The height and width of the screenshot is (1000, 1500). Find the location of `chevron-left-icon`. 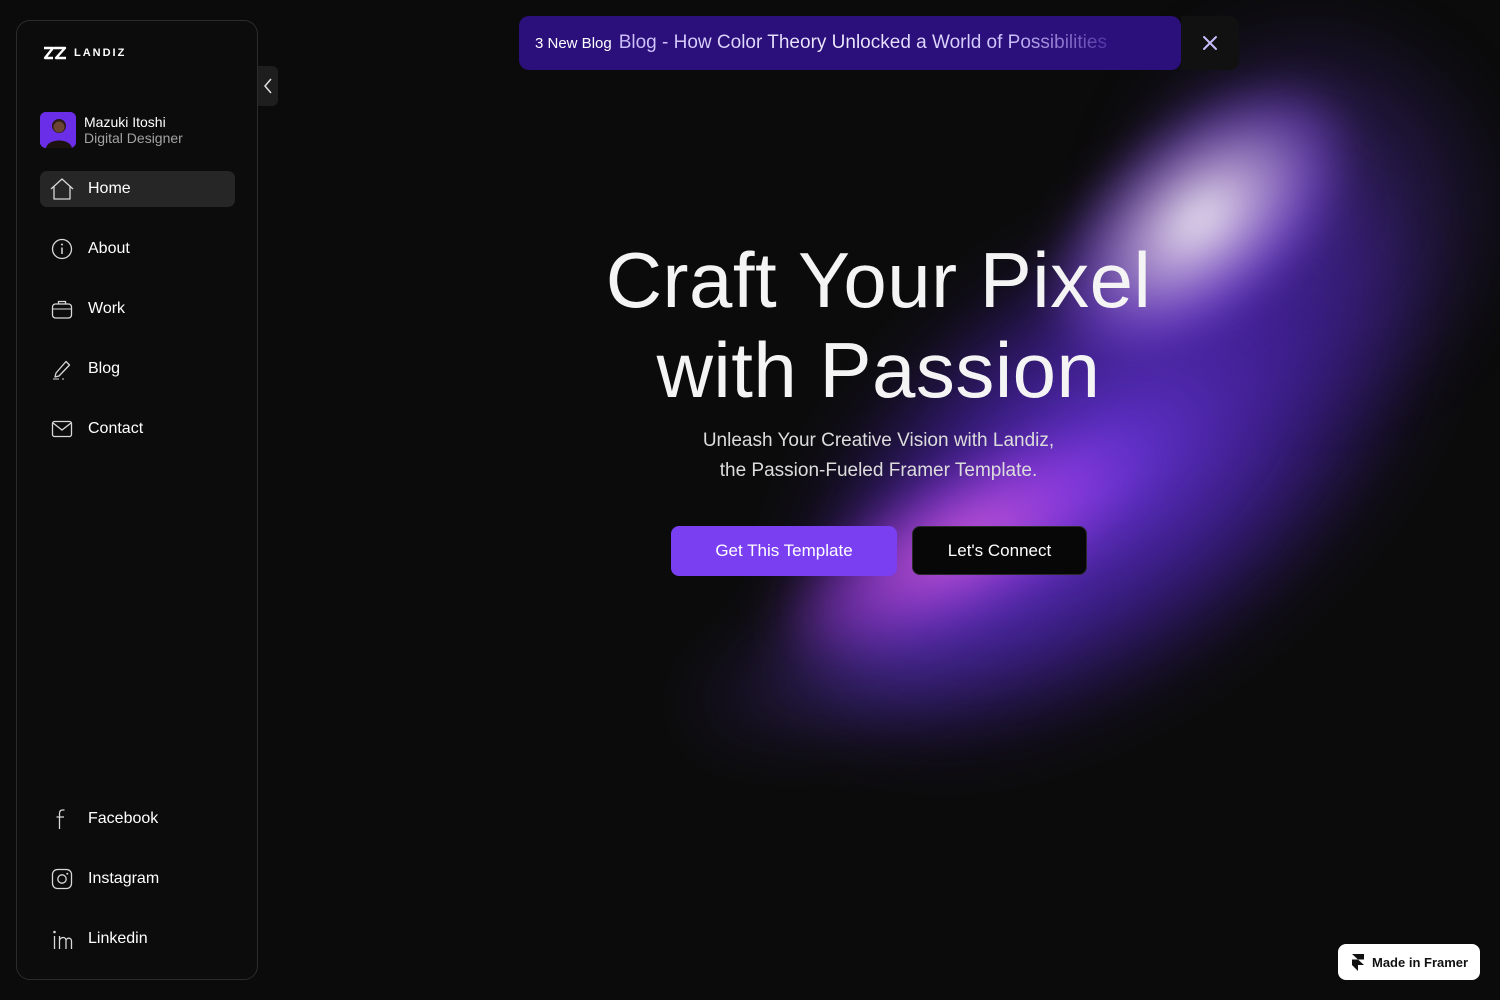

chevron-left-icon is located at coordinates (268, 86).